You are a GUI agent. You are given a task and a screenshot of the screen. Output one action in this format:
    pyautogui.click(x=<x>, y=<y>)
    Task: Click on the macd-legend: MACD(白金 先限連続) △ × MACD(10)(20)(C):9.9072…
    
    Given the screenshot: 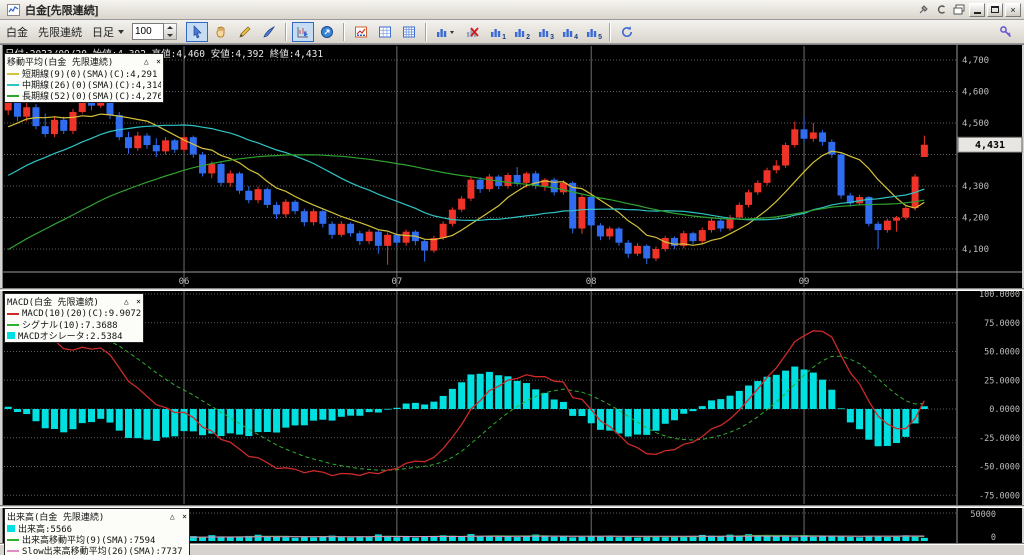 What is the action you would take?
    pyautogui.click(x=74, y=318)
    